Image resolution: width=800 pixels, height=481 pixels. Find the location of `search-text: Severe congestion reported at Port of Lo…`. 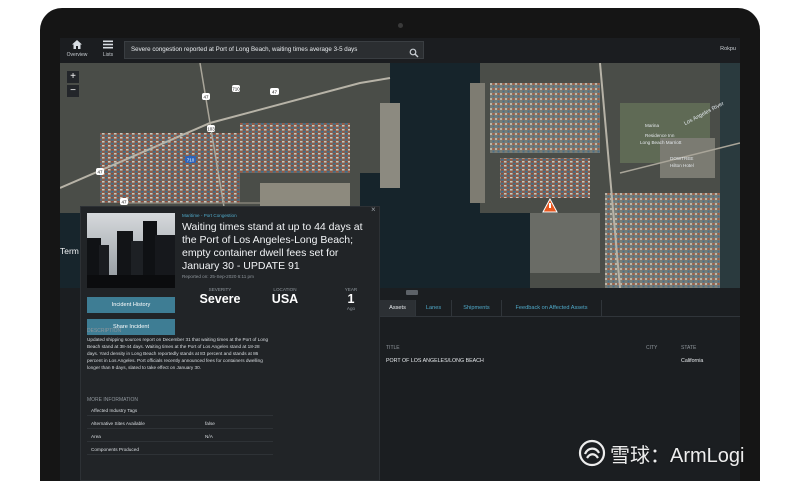

search-text: Severe congestion reported at Port of Lo… is located at coordinates (244, 49).